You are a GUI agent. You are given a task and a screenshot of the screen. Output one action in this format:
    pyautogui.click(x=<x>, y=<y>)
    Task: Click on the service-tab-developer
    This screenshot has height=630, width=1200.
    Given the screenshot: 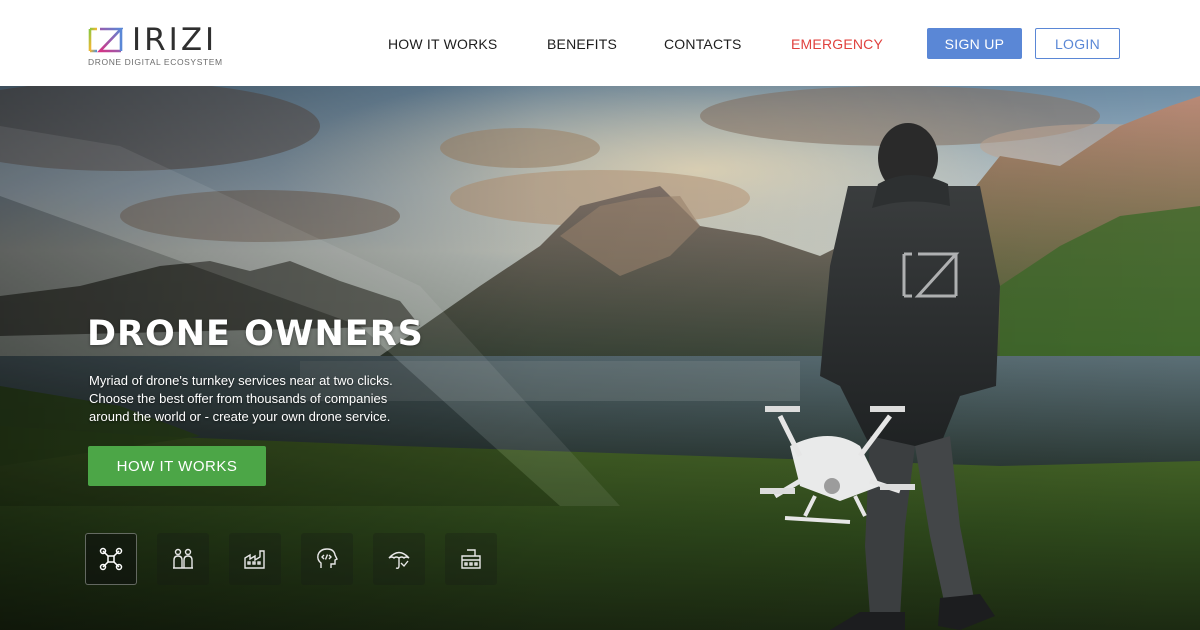 What is the action you would take?
    pyautogui.click(x=327, y=559)
    